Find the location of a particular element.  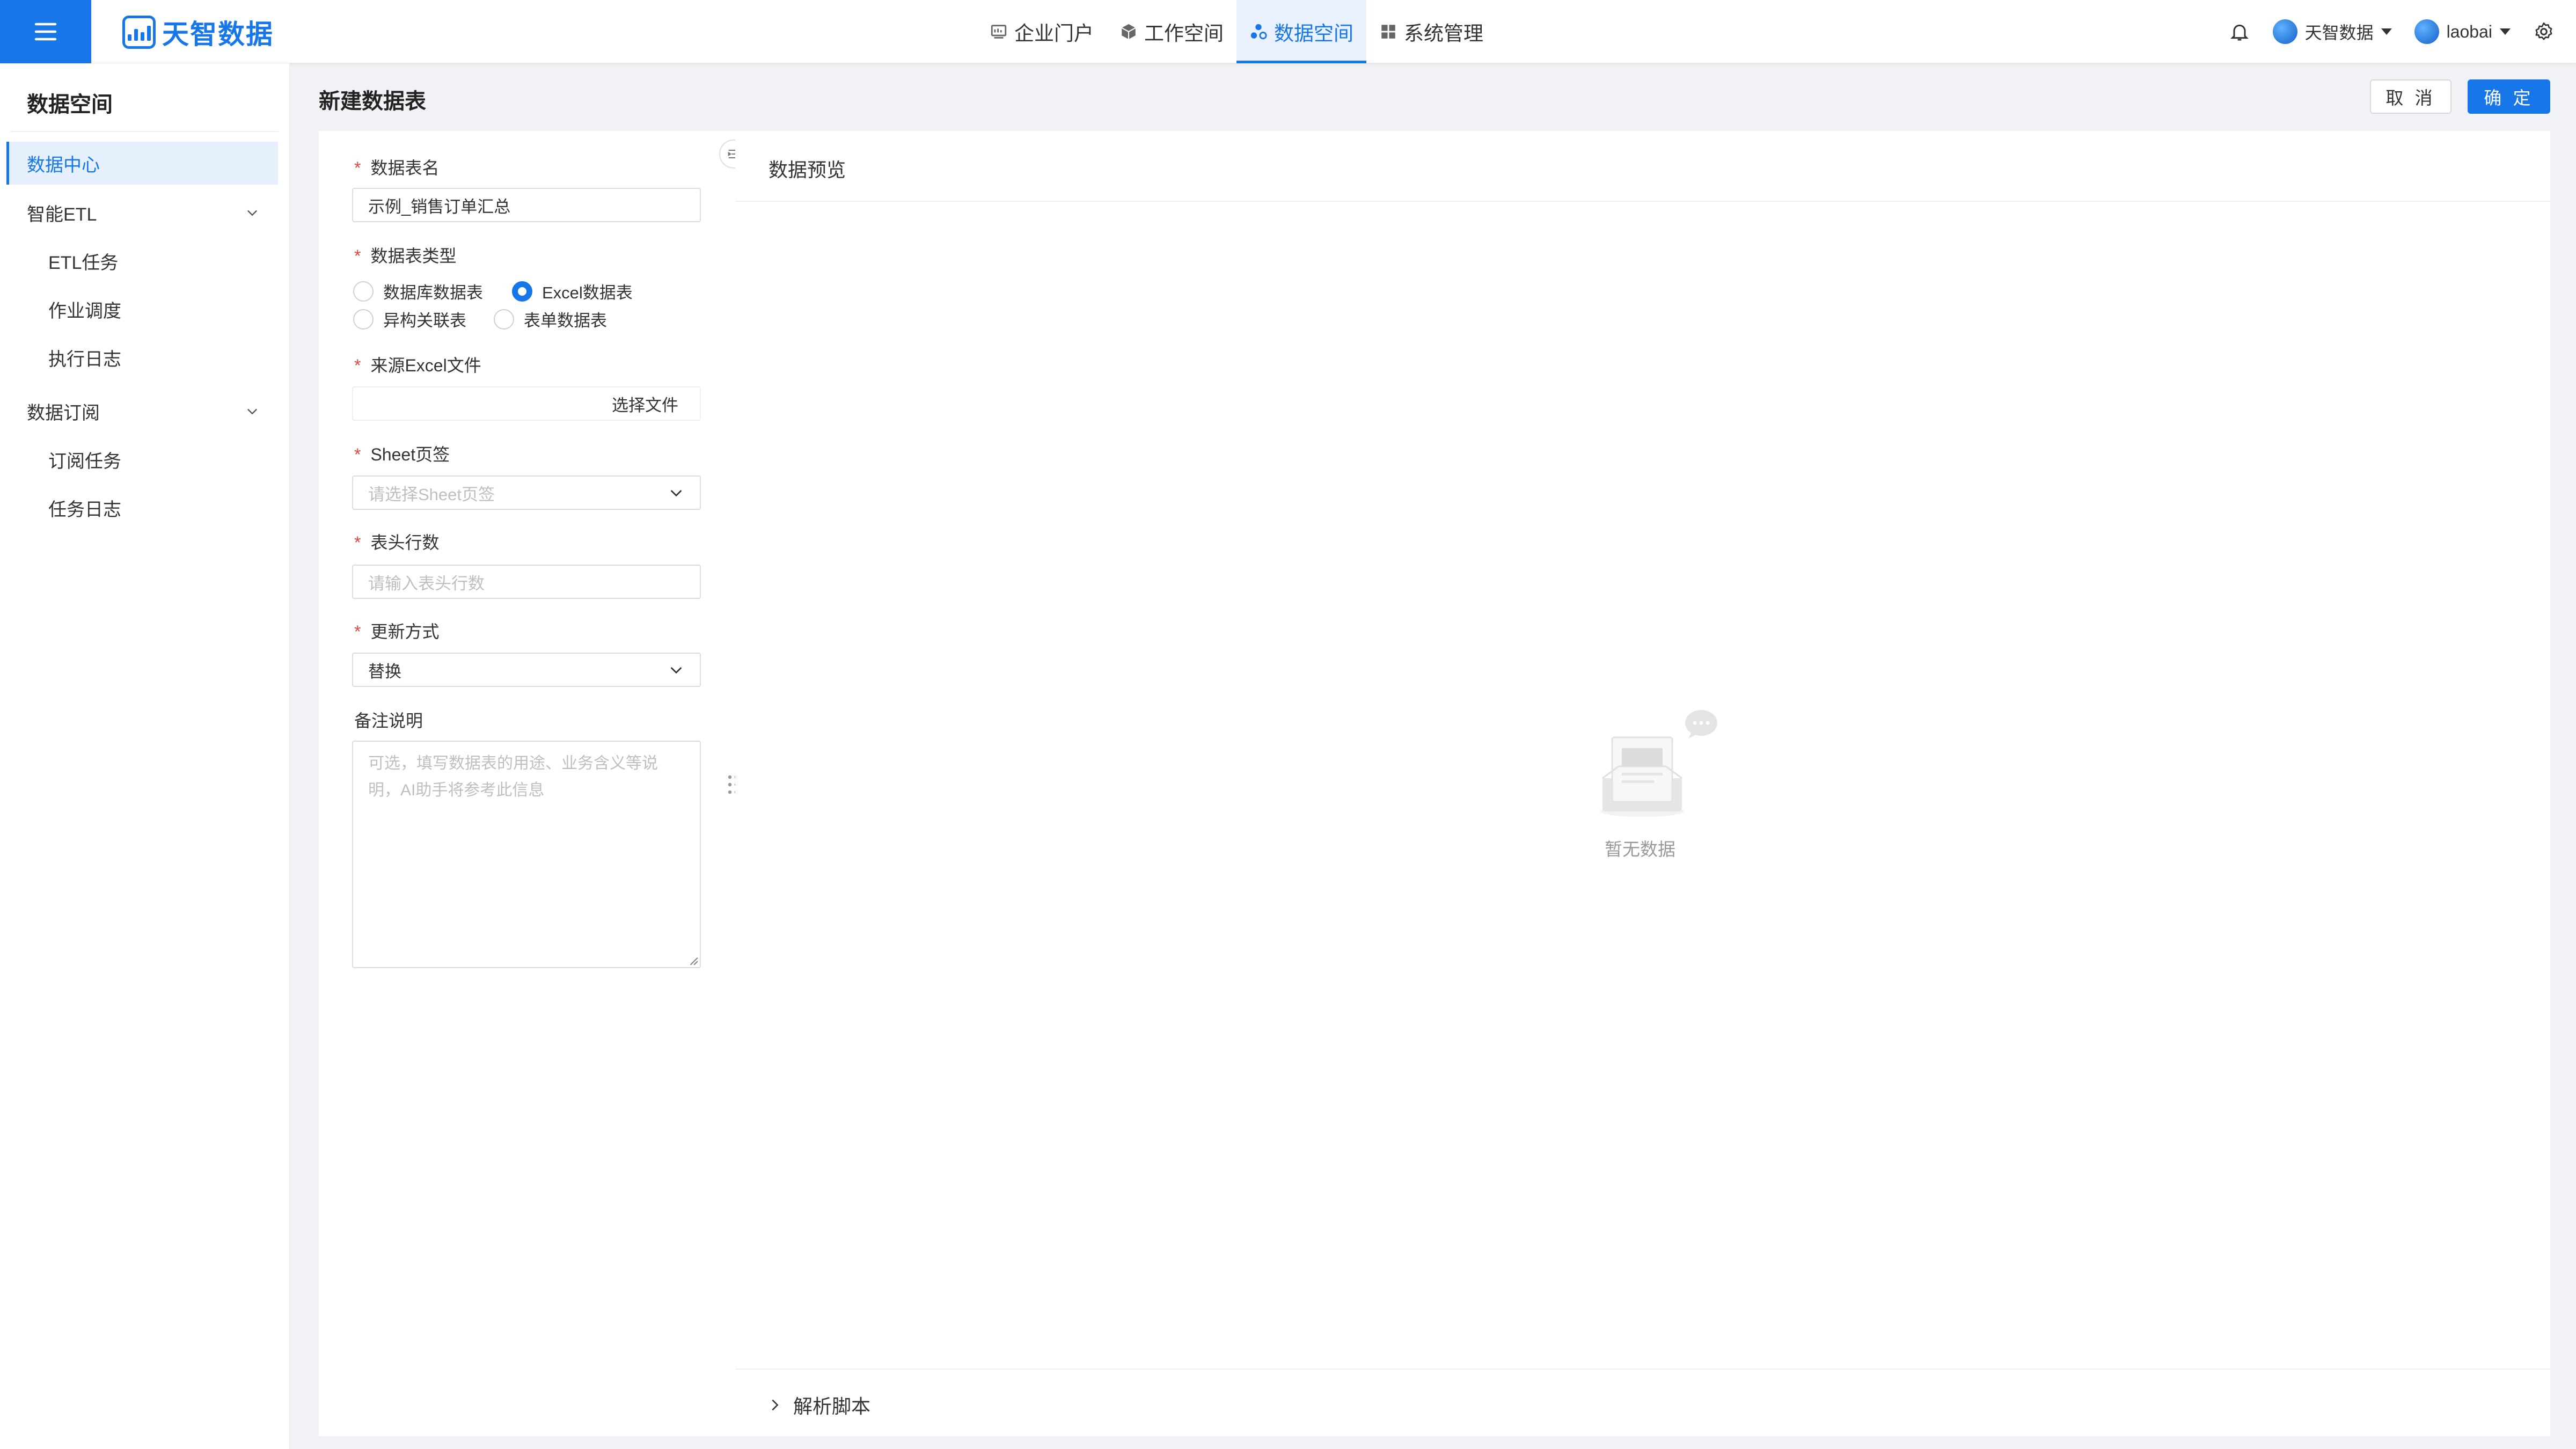

sidebar-item-label: ETL任务 is located at coordinates (83, 262).